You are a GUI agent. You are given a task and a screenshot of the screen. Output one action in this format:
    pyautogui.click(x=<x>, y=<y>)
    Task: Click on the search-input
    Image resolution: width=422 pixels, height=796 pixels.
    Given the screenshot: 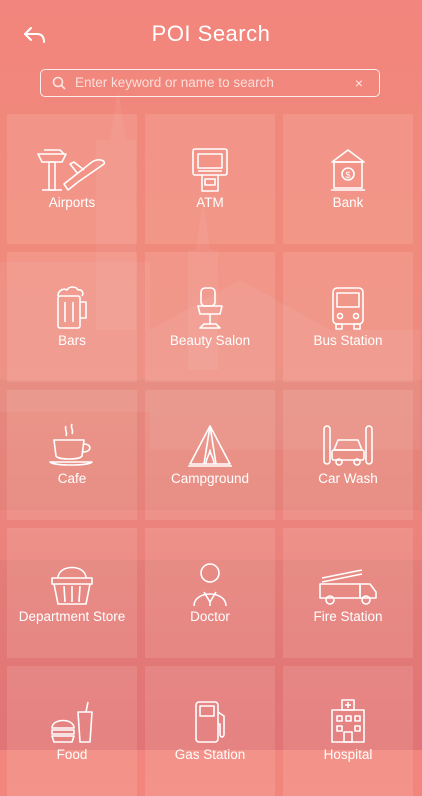 What is the action you would take?
    pyautogui.click(x=210, y=82)
    